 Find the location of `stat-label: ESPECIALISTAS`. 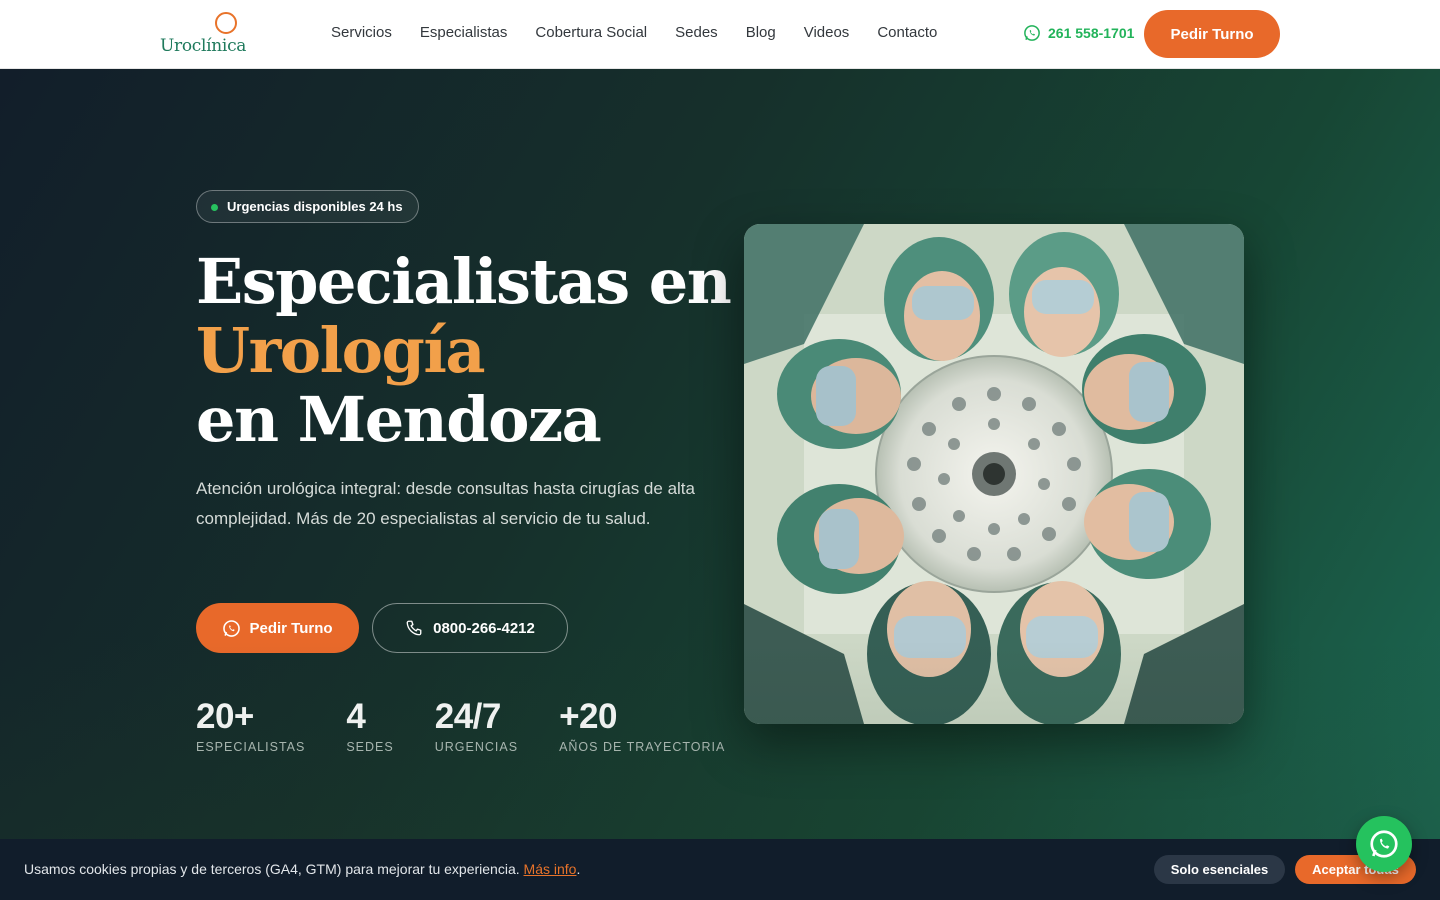

stat-label: ESPECIALISTAS is located at coordinates (251, 747).